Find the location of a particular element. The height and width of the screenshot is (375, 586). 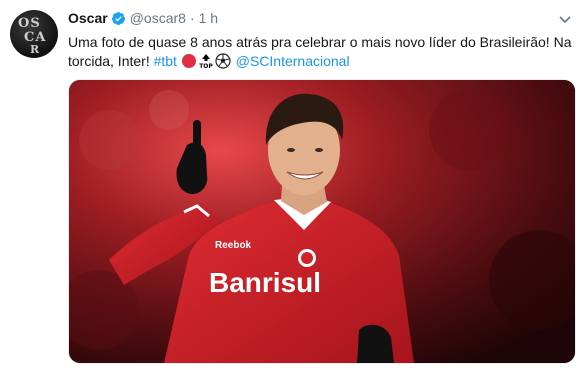

shirt-sponsor-text: Banrisul is located at coordinates (265, 282).